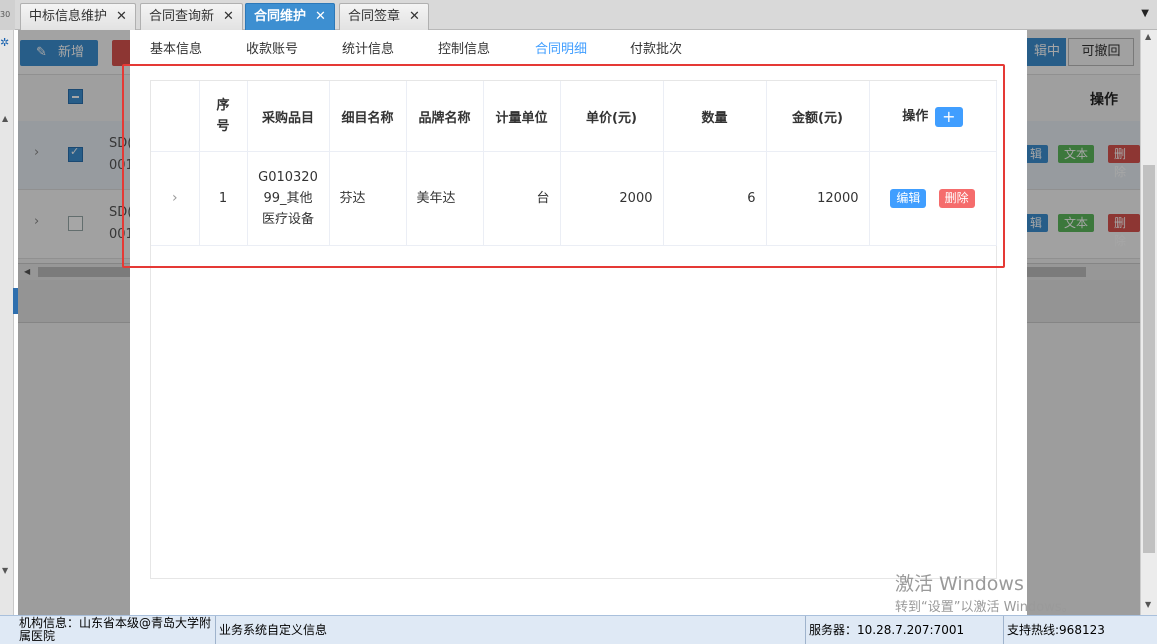 The image size is (1157, 644). Describe the element at coordinates (959, 584) in the screenshot. I see `windows-activation-title: 激活 Windows` at that location.